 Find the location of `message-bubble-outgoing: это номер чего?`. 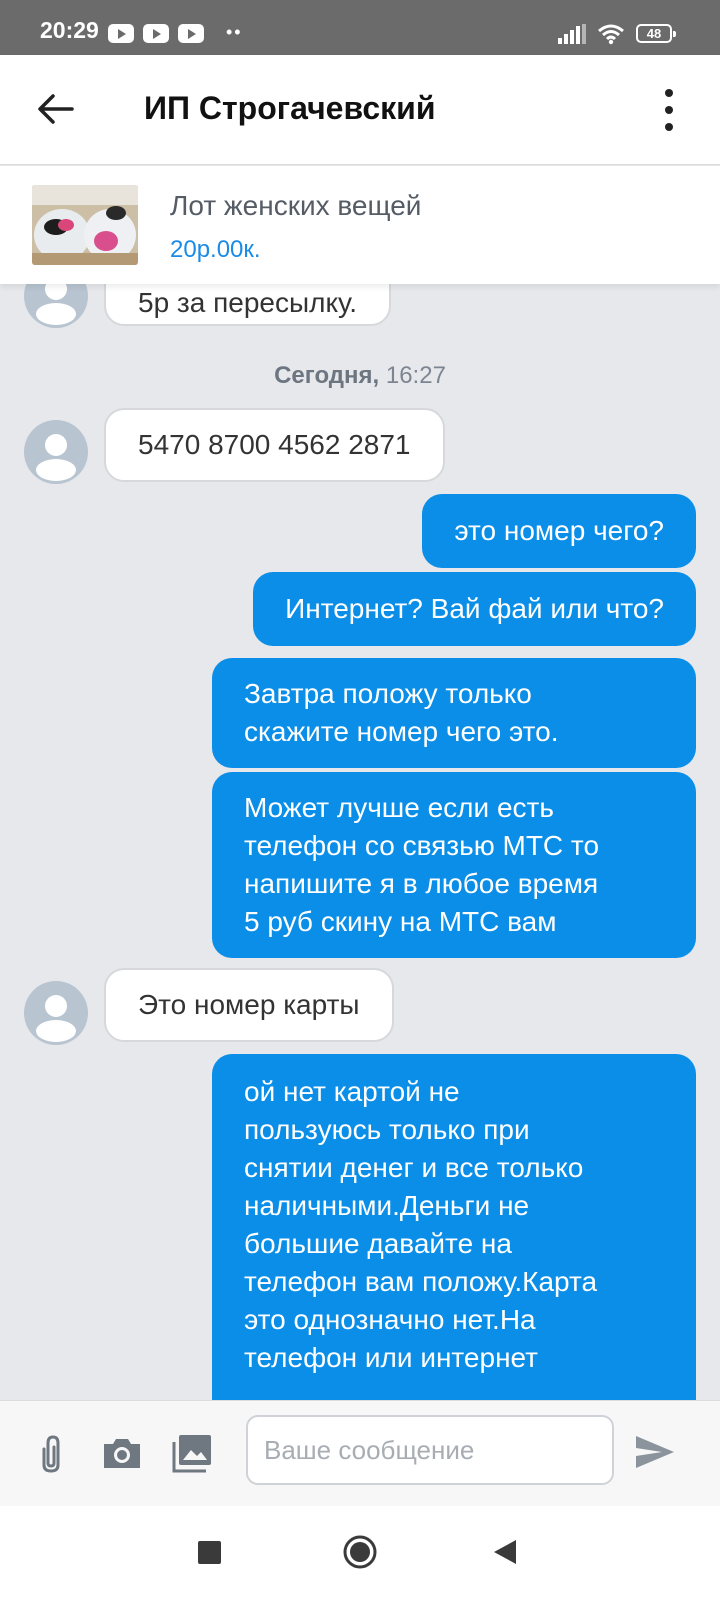

message-bubble-outgoing: это номер чего? is located at coordinates (559, 531).